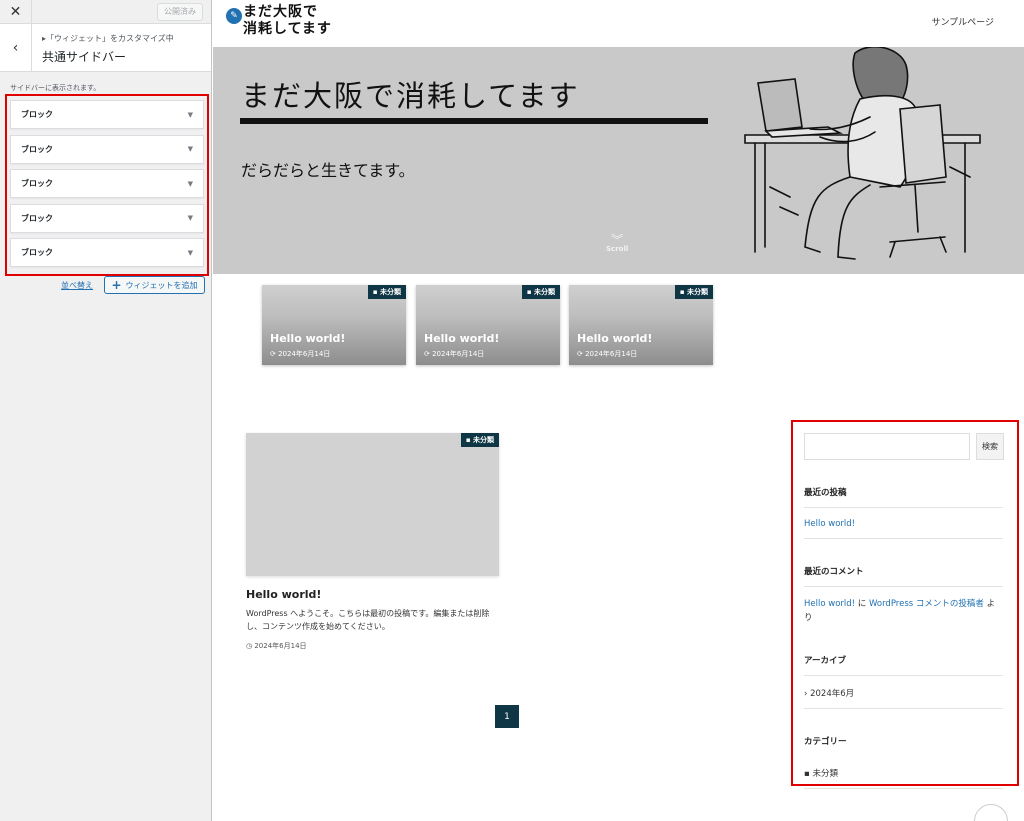  I want to click on search-form: 検索, so click(904, 446).